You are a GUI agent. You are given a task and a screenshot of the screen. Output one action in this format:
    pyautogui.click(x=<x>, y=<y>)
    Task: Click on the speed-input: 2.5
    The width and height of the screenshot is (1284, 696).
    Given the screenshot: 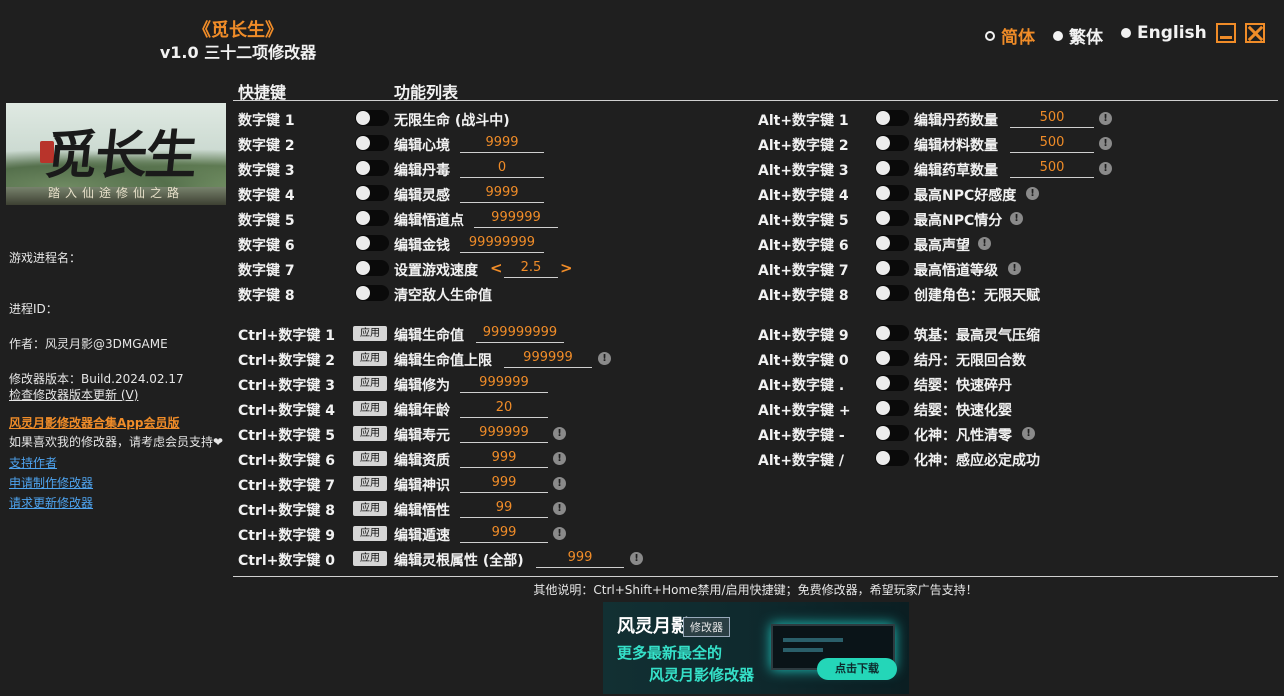 What is the action you would take?
    pyautogui.click(x=531, y=268)
    